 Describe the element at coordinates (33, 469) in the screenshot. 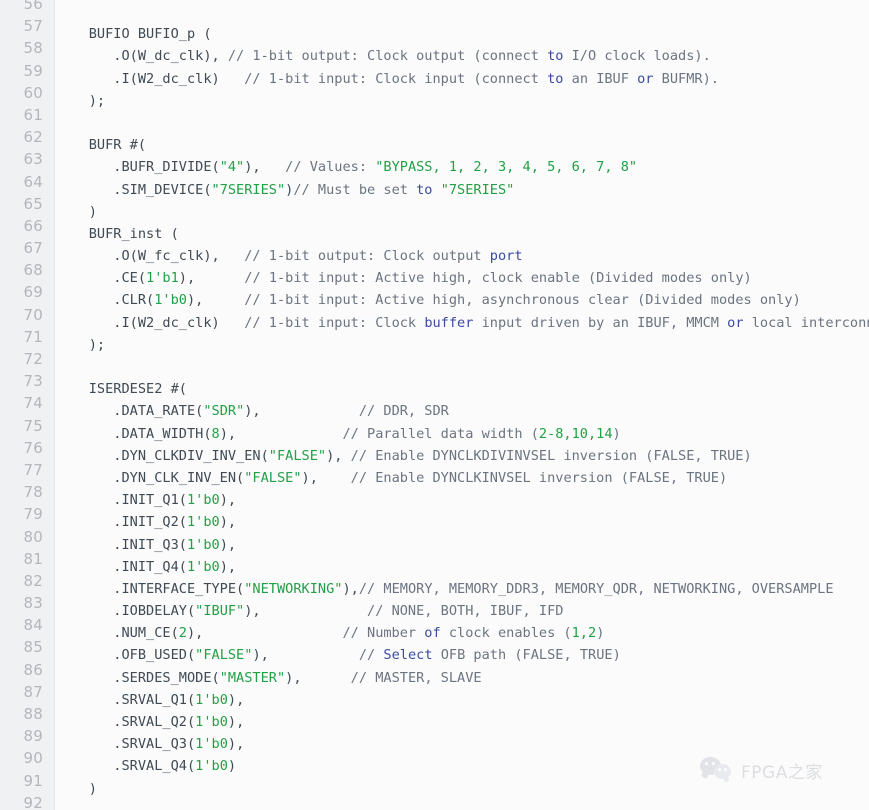

I see `line-number: 77` at that location.